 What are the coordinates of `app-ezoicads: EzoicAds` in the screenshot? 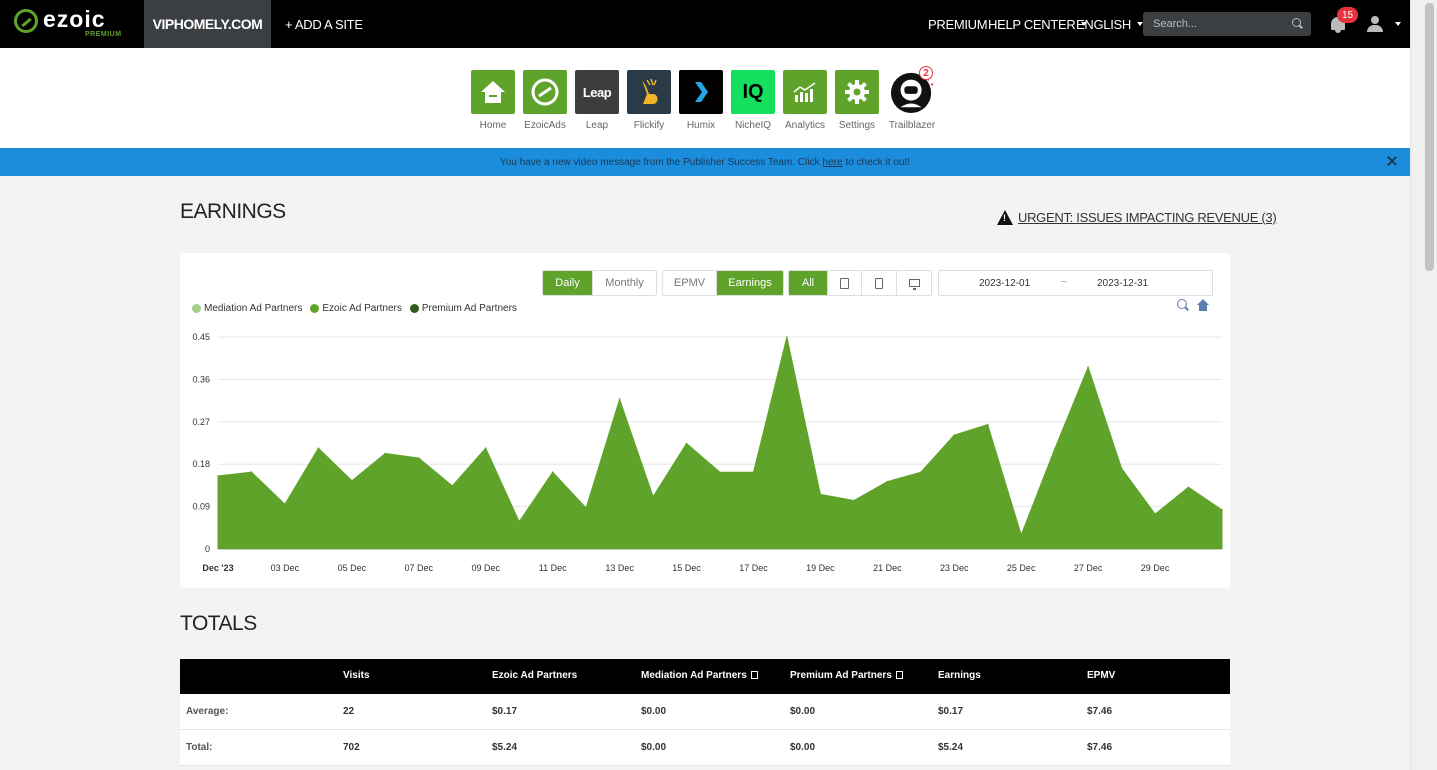 It's located at (545, 100).